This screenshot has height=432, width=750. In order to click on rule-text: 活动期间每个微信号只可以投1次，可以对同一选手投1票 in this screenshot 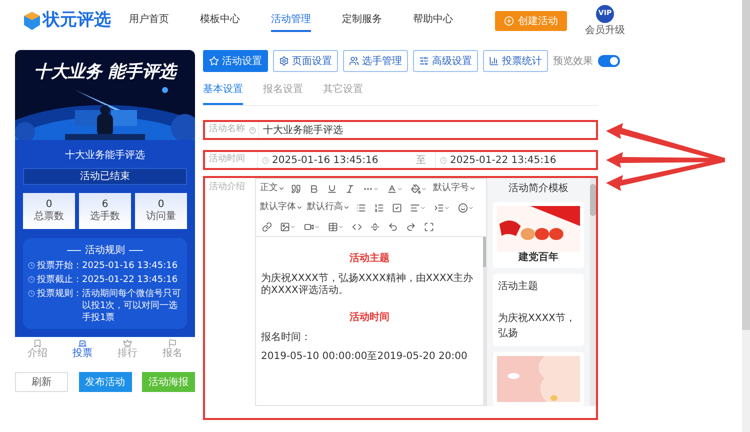, I will do `click(132, 306)`.